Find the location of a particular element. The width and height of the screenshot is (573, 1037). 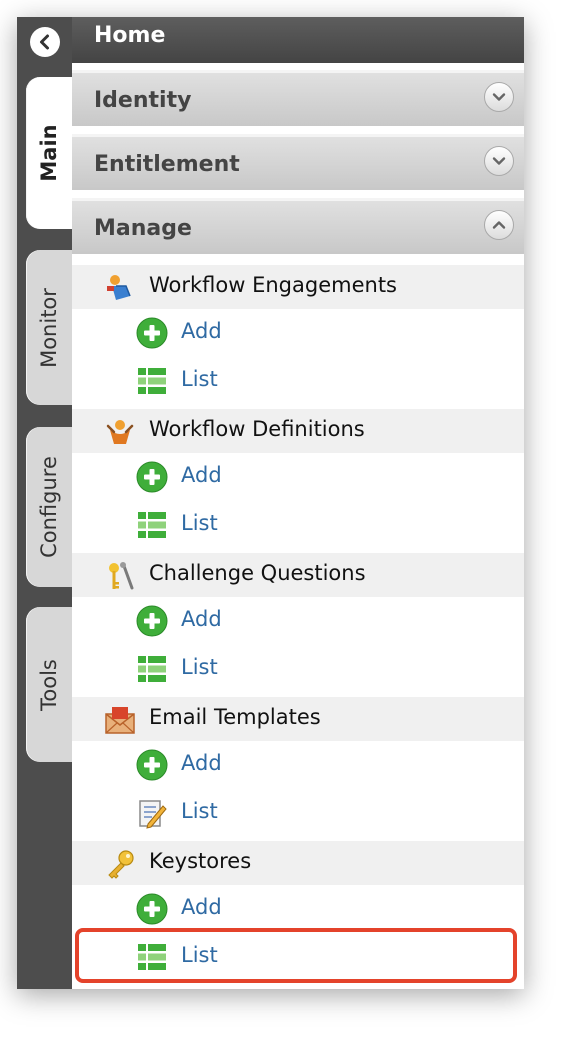

workflow-engagements-add: Add is located at coordinates (298, 333).